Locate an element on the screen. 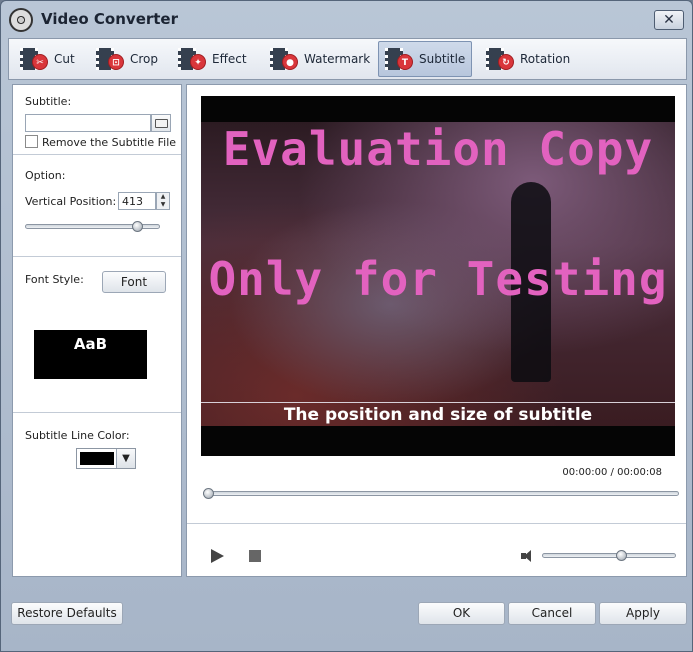  spin-down-icon: ▼ is located at coordinates (163, 205).